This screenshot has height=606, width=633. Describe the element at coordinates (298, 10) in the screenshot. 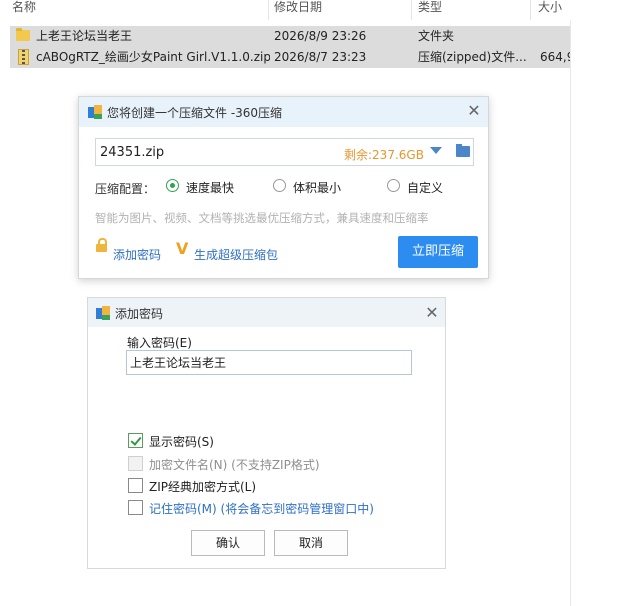

I see `column-modified: 修改日期` at that location.